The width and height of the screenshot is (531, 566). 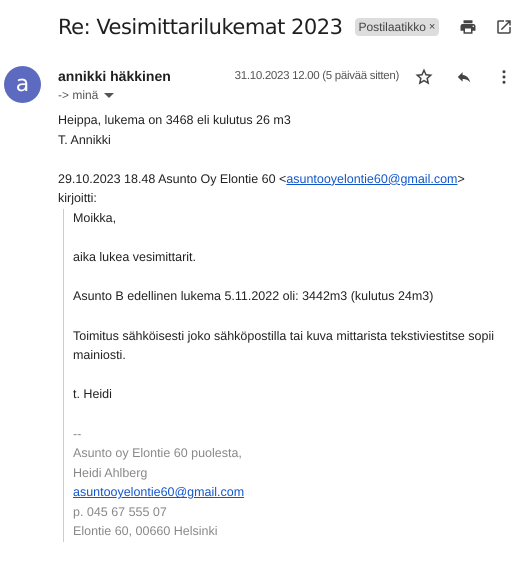 I want to click on email-subject: Re: Vesimittarilukemat 2023, so click(x=200, y=27).